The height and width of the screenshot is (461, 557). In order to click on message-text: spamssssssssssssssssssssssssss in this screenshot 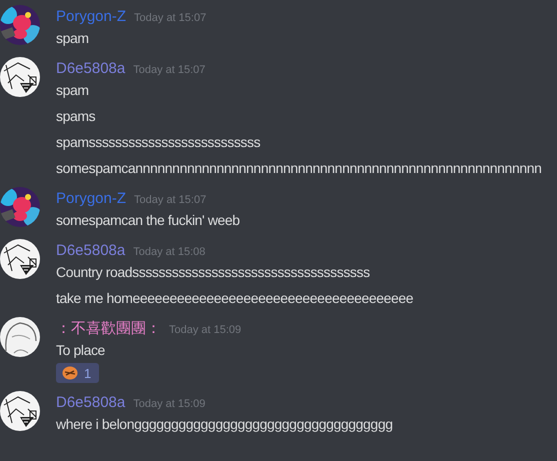, I will do `click(159, 142)`.